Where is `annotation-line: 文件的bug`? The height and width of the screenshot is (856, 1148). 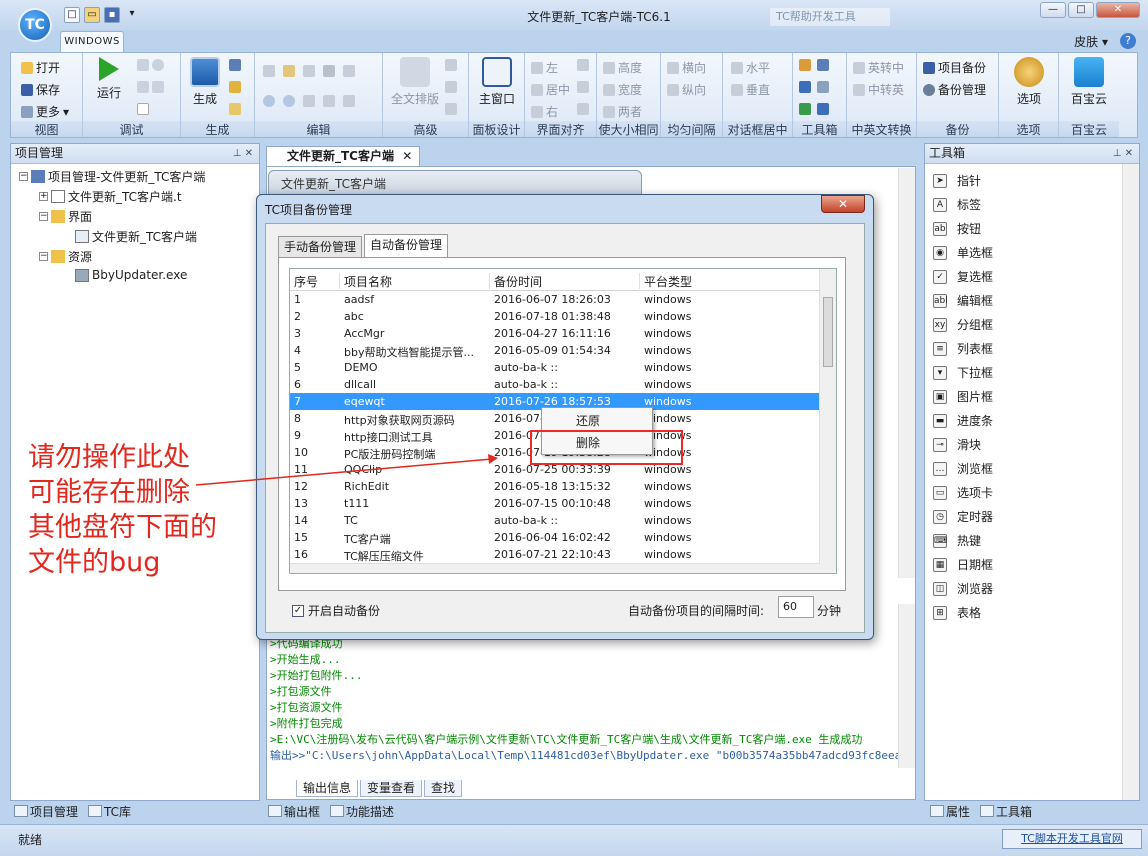
annotation-line: 文件的bug is located at coordinates (94, 562).